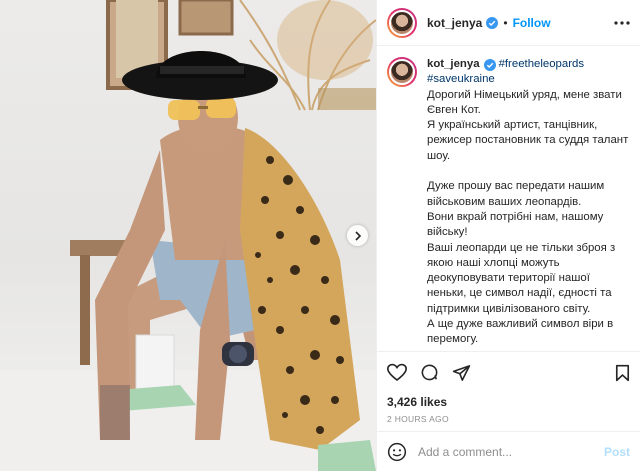 Image resolution: width=640 pixels, height=471 pixels. I want to click on heart-icon, so click(397, 372).